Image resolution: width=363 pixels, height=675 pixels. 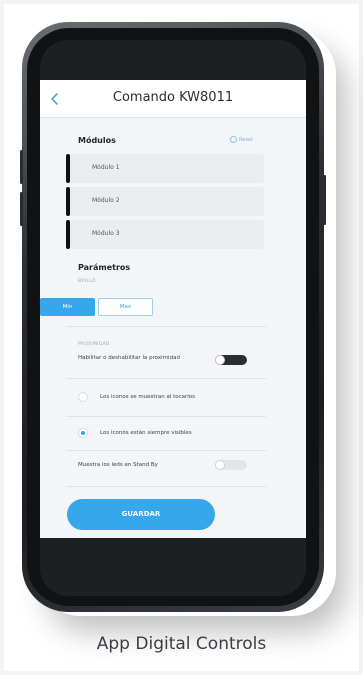 I want to click on proximity-toggle, so click(x=231, y=360).